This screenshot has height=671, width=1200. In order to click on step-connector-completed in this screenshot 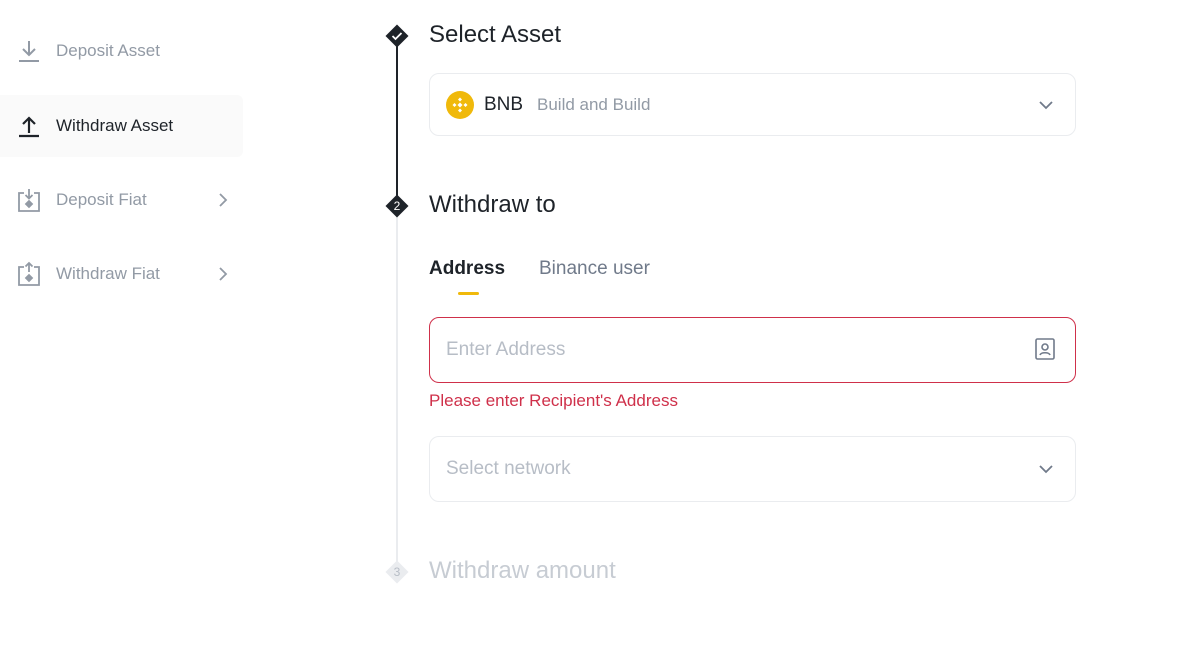, I will do `click(397, 119)`.